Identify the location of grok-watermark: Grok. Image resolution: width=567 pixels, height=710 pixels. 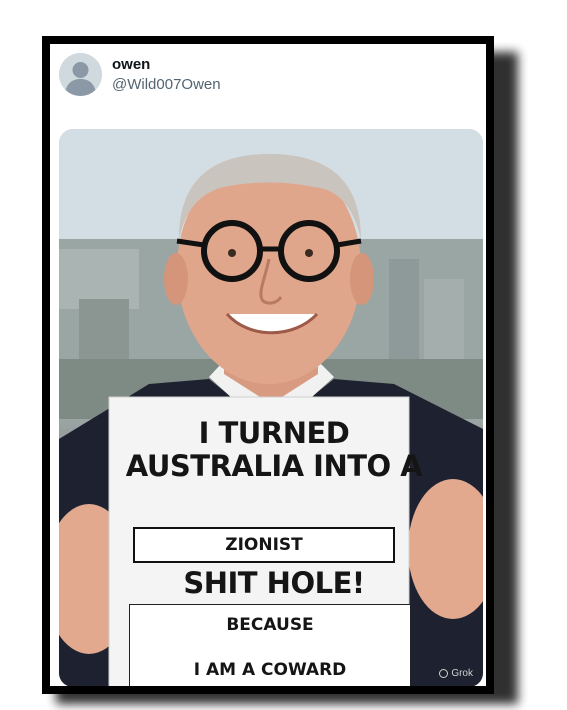
(456, 673).